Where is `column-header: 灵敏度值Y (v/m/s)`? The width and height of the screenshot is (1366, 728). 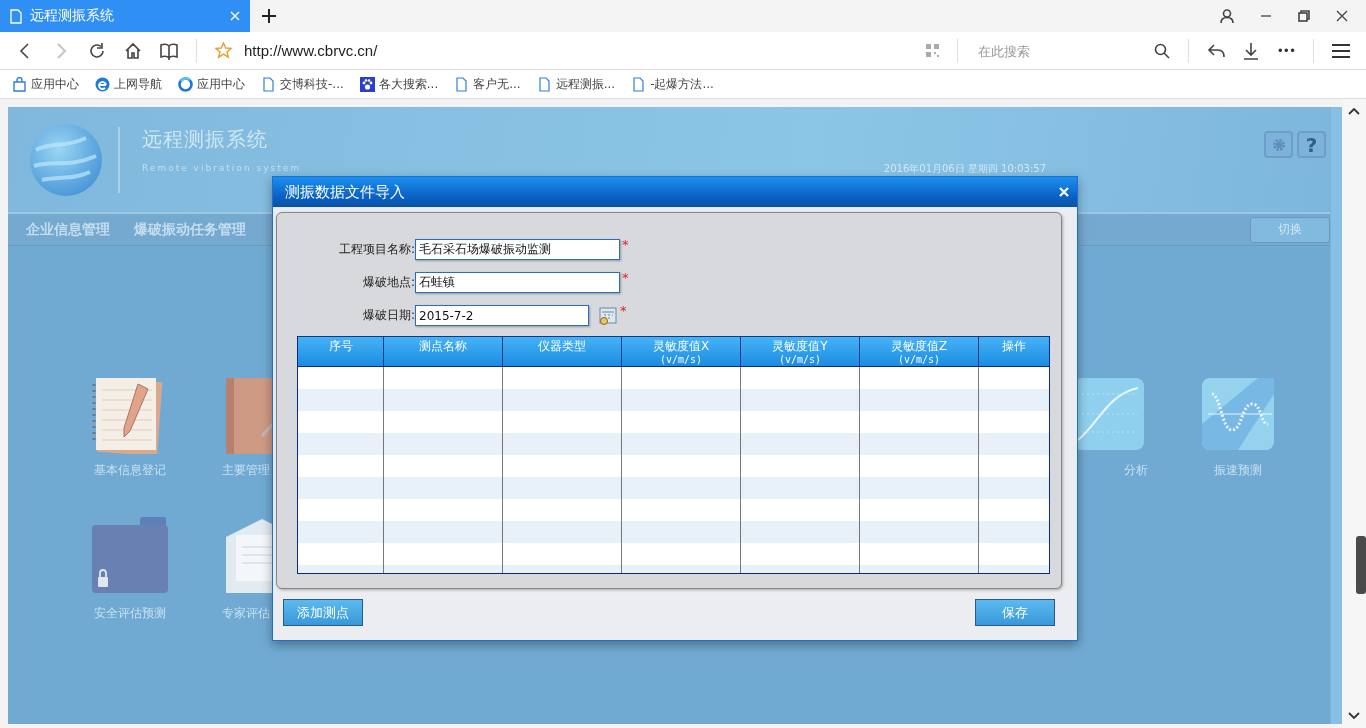 column-header: 灵敏度值Y (v/m/s) is located at coordinates (800, 351).